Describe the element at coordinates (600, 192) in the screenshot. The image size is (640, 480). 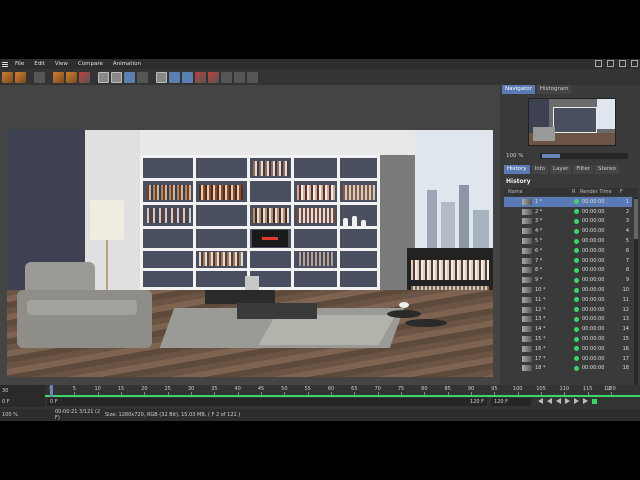
I see `col-render-time: Render Time` at that location.